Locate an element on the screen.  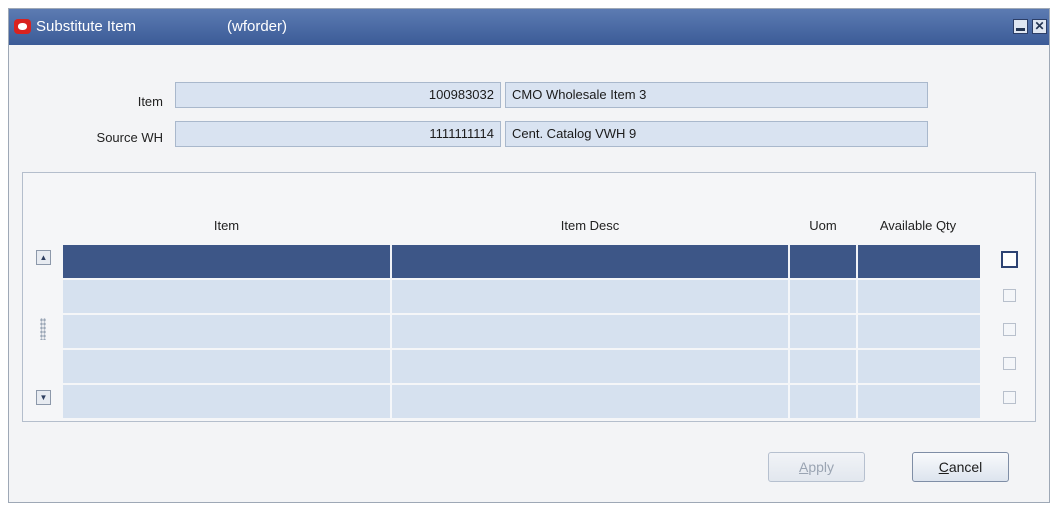
item-number-field: 100983032 is located at coordinates (338, 95).